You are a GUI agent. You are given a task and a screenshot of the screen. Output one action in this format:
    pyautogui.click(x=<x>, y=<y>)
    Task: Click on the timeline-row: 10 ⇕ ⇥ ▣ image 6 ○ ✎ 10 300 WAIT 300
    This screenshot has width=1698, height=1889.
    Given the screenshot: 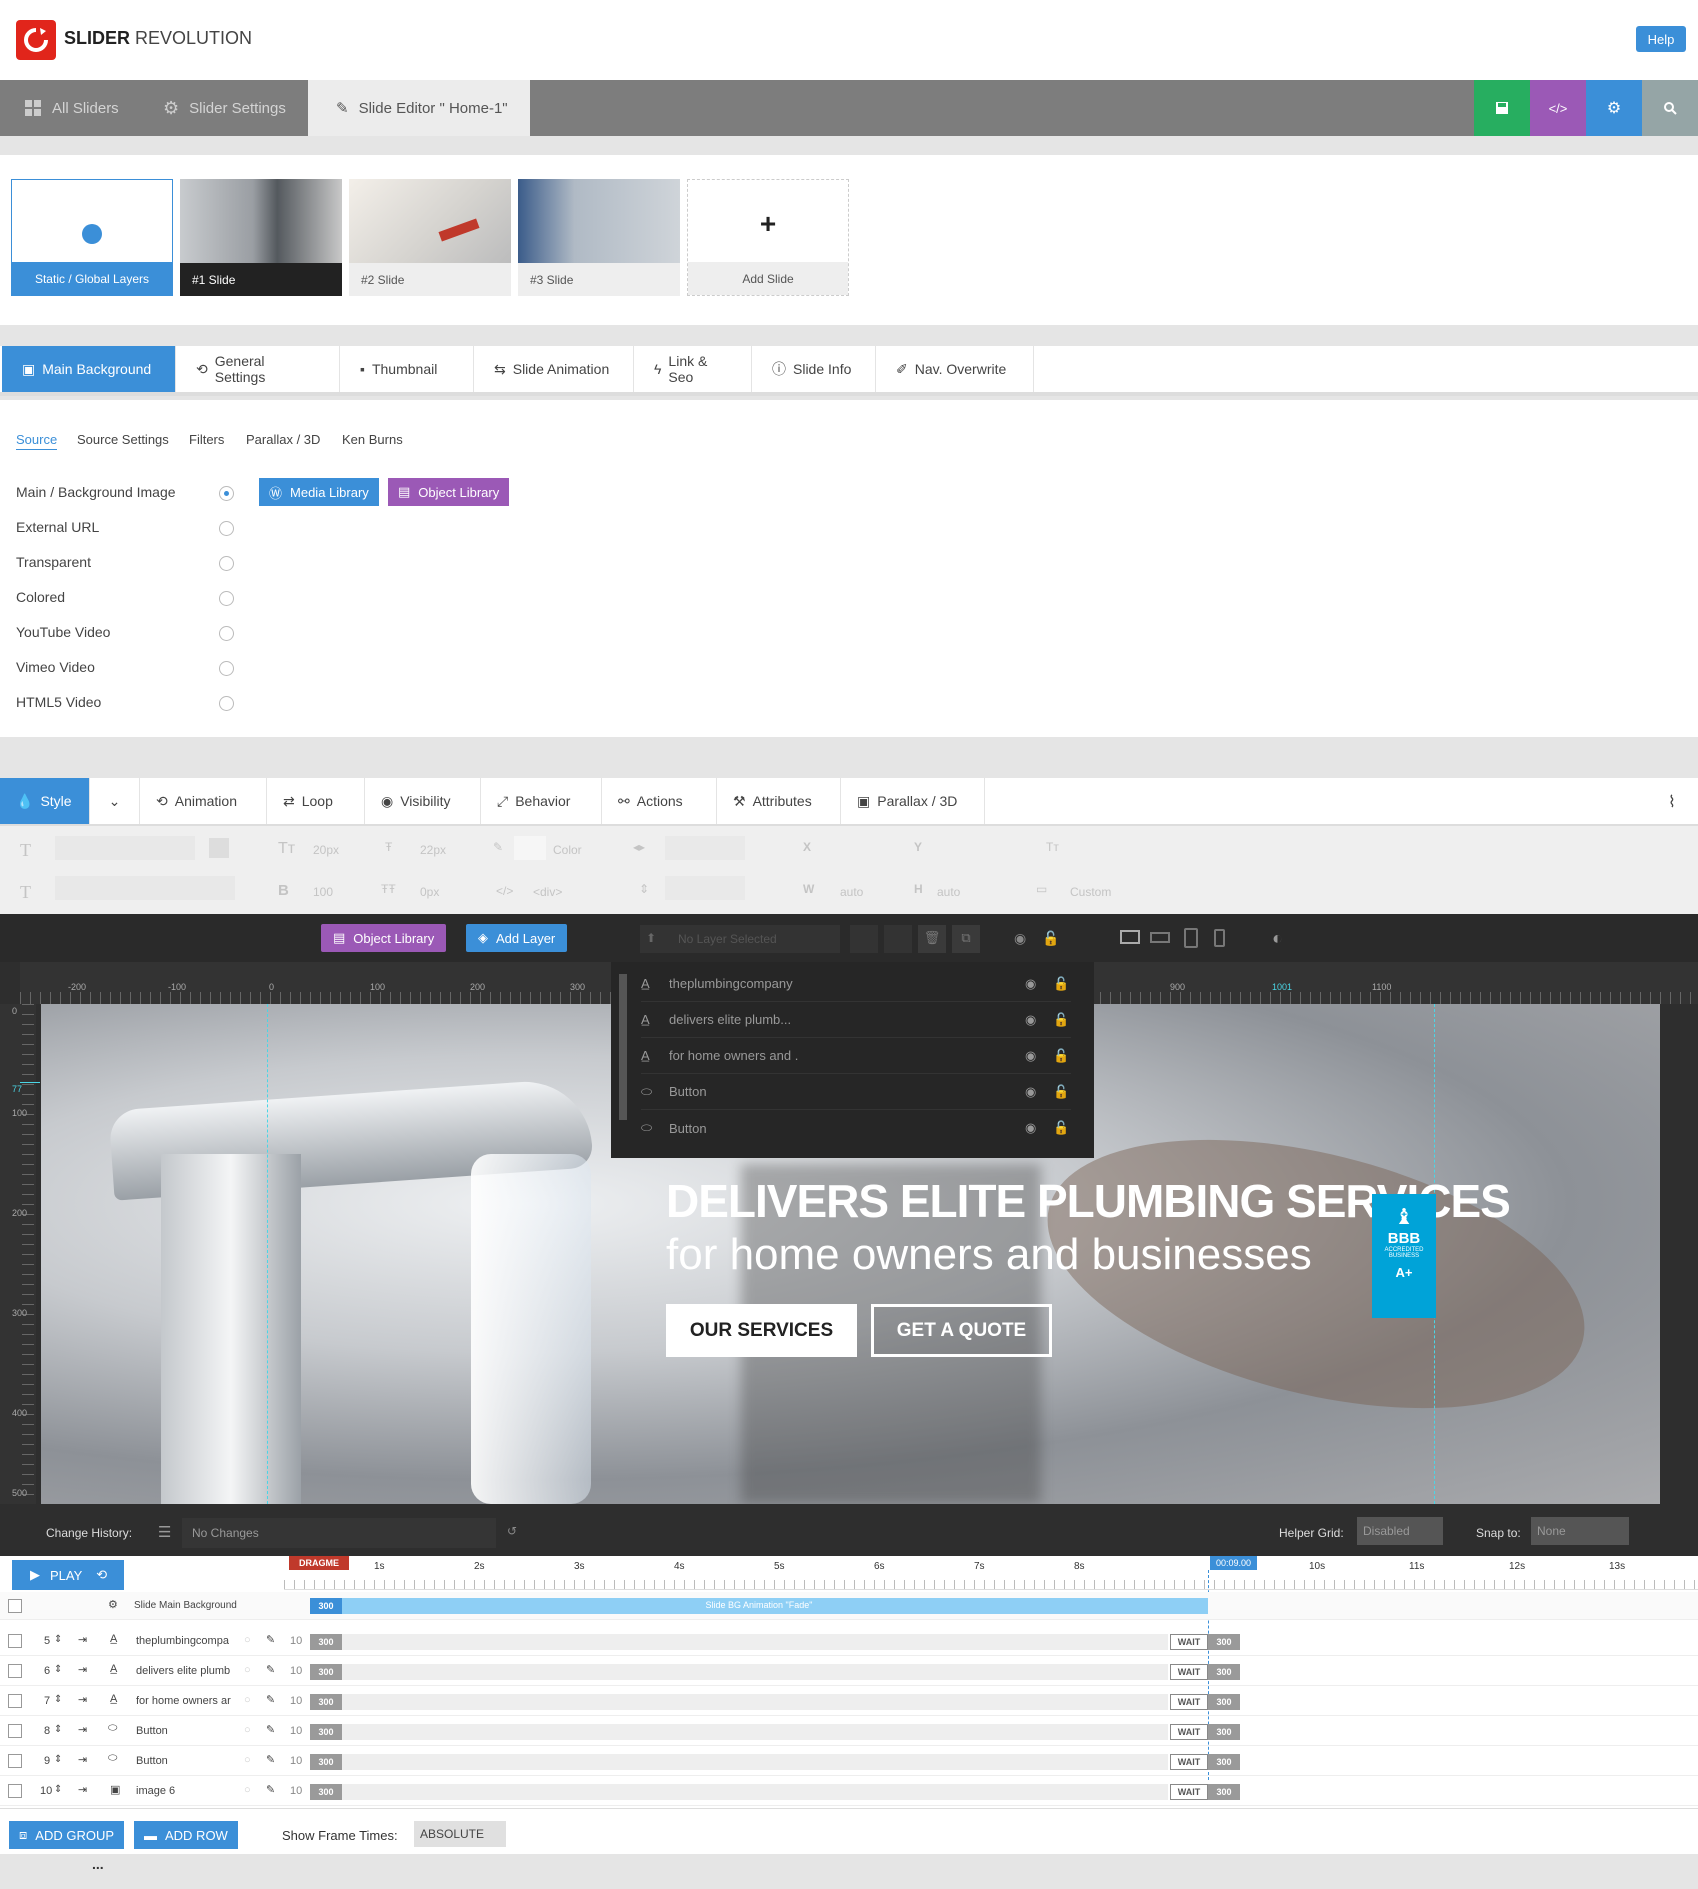 What is the action you would take?
    pyautogui.click(x=849, y=1791)
    